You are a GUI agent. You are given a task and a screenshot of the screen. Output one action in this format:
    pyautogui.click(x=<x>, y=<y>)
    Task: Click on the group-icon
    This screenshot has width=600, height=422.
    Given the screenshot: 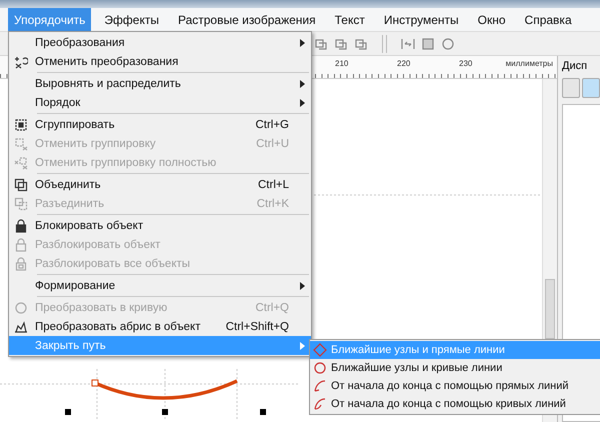 What is the action you would take?
    pyautogui.click(x=21, y=125)
    